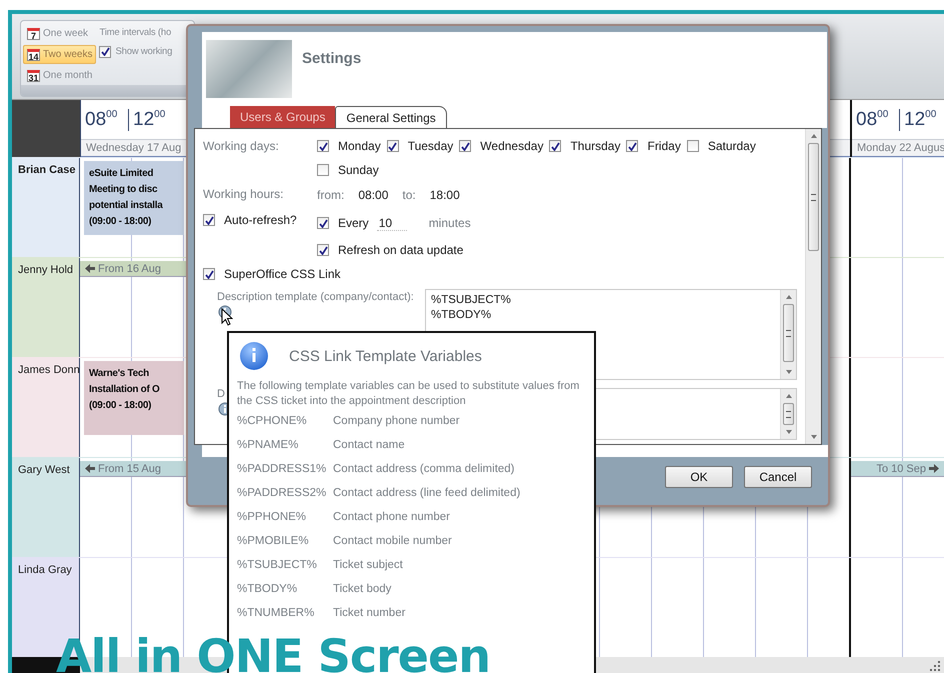 Image resolution: width=944 pixels, height=673 pixels. Describe the element at coordinates (276, 613) in the screenshot. I see `variable-name: %TNUMBER%` at that location.